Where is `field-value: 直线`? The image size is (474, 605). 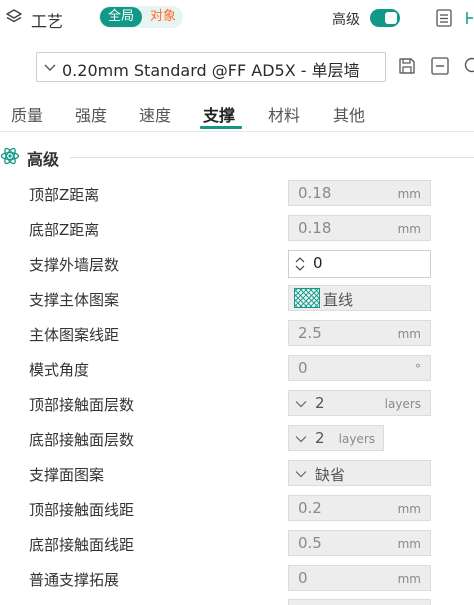
field-value: 直线 is located at coordinates (338, 300).